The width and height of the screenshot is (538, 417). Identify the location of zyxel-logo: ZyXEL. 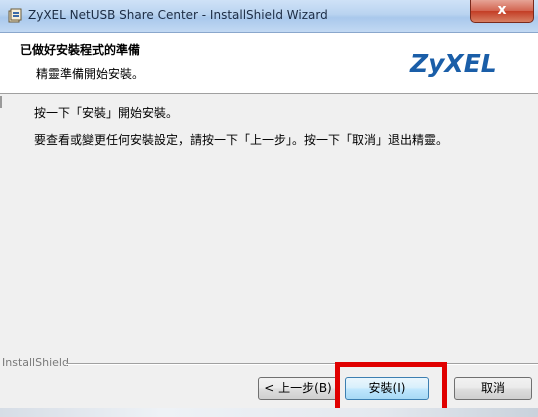
(453, 63).